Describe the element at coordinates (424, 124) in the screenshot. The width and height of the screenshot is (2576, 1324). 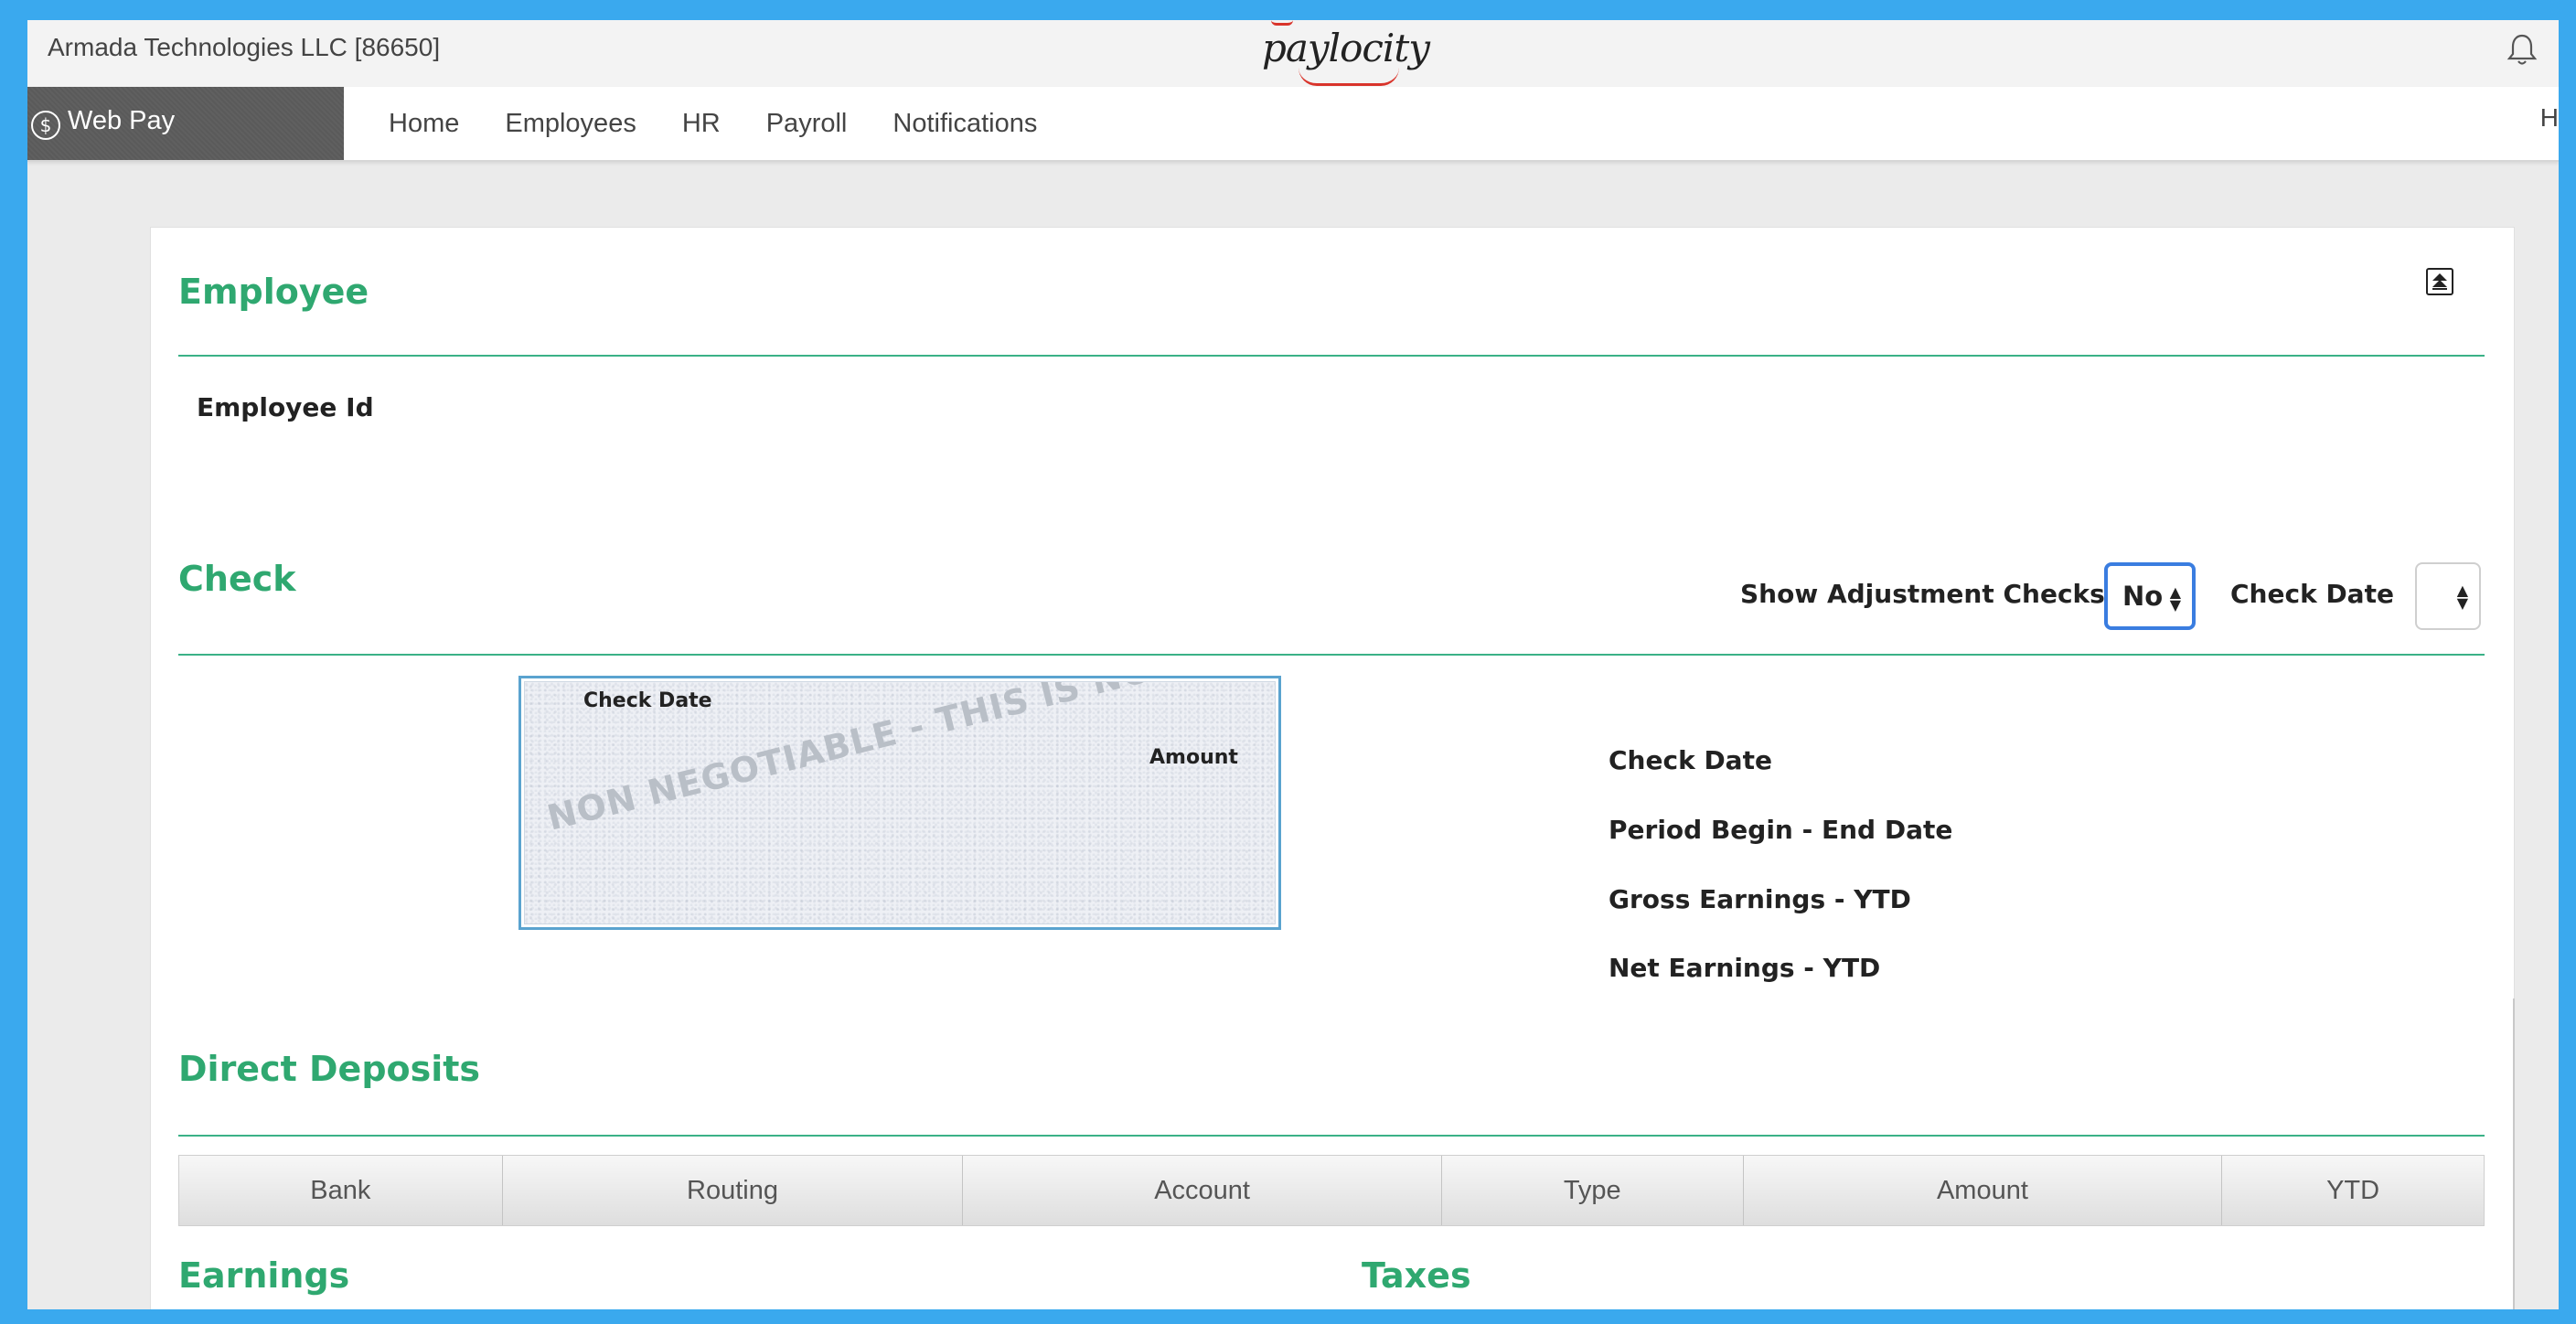
I see `nav-link-home: Home` at that location.